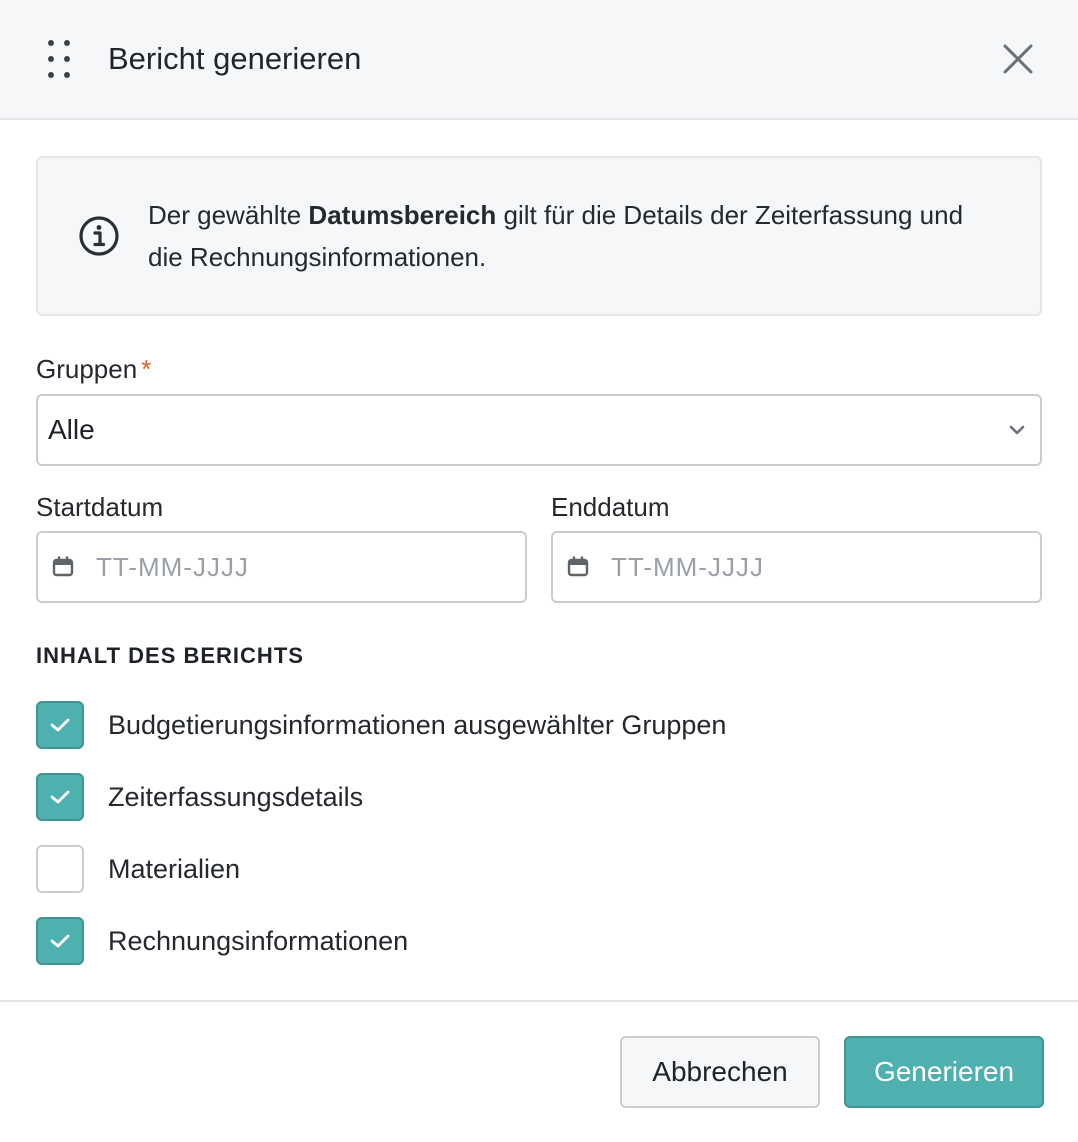  What do you see at coordinates (610, 507) in the screenshot?
I see `end-date-label: Enddatum` at bounding box center [610, 507].